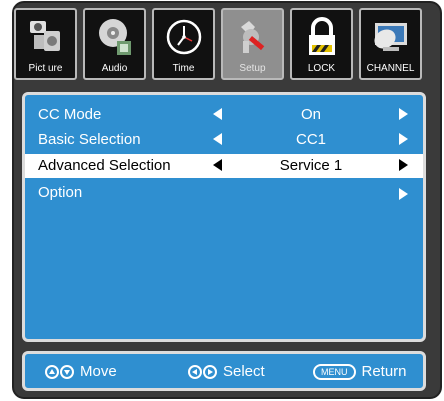 The width and height of the screenshot is (444, 401). I want to click on left-right-keys-icon, so click(202, 371).